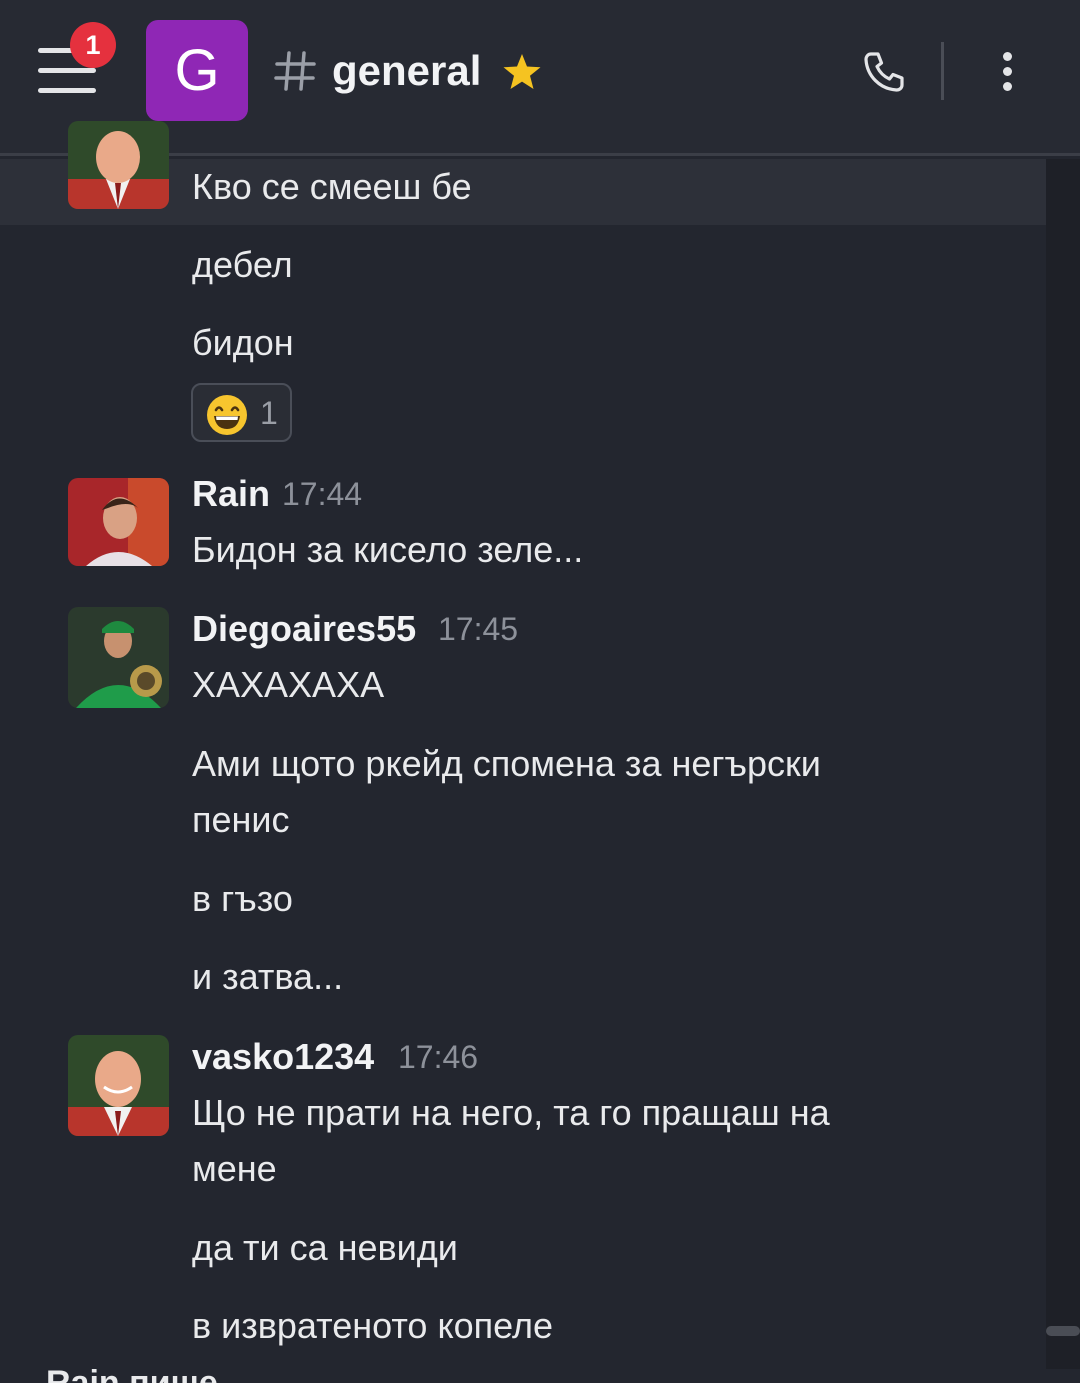  Describe the element at coordinates (231, 494) in the screenshot. I see `message-author: Rain` at that location.